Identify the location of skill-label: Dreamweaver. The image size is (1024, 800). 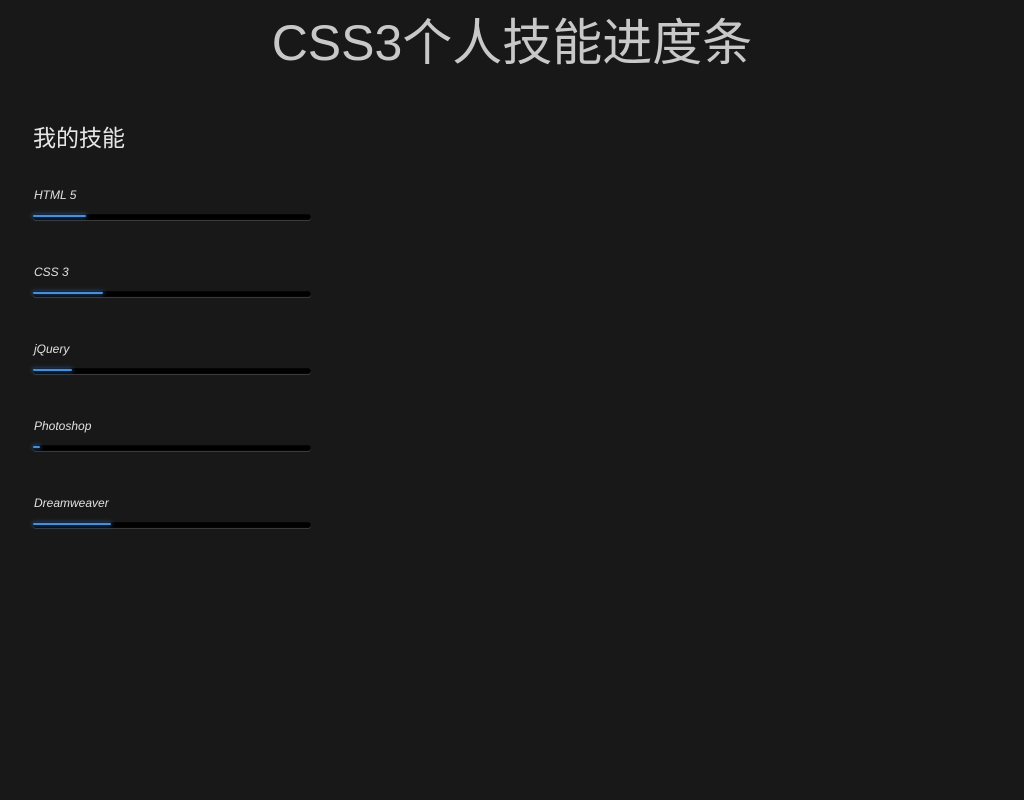
(71, 503).